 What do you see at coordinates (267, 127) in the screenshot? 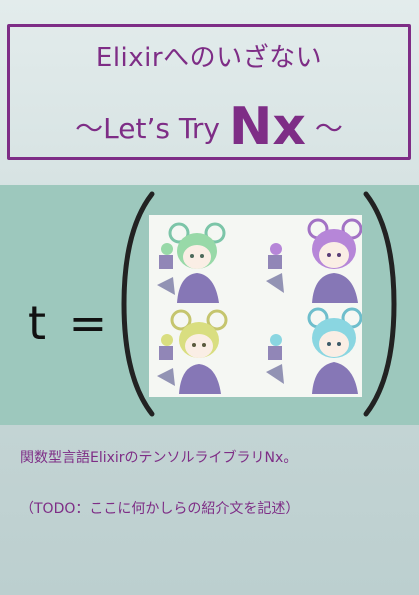
I see `subtitle-nx: Nx` at bounding box center [267, 127].